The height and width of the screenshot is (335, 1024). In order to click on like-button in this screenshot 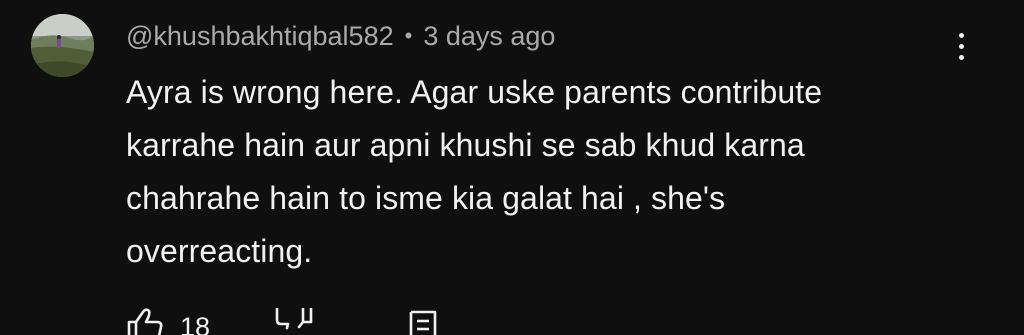, I will do `click(146, 321)`.